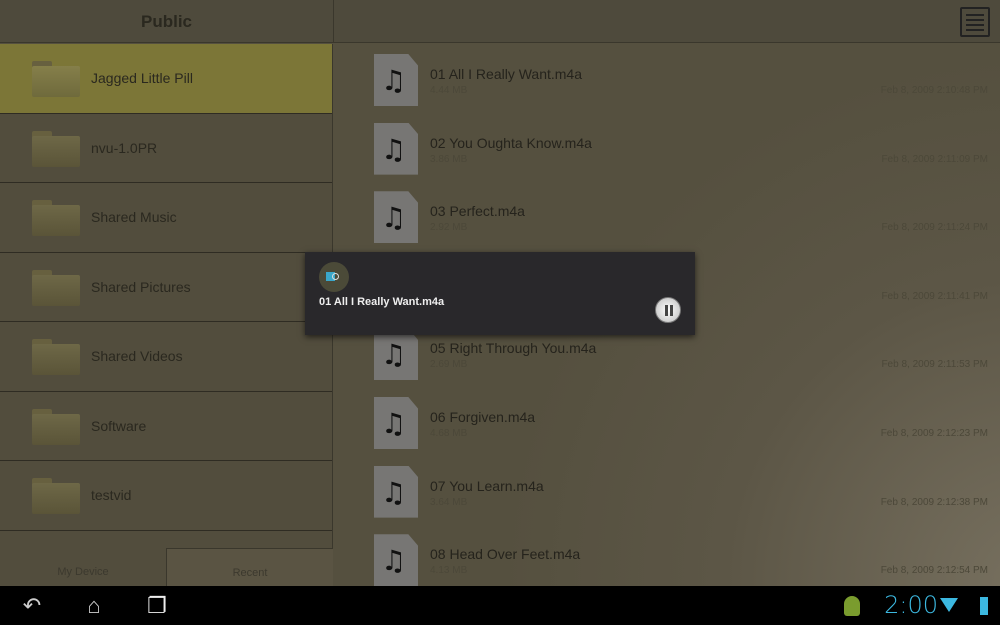 The image size is (1000, 625). Describe the element at coordinates (500, 605) in the screenshot. I see `system-navbar: ↶ ⌂ ❐ 2:00` at that location.